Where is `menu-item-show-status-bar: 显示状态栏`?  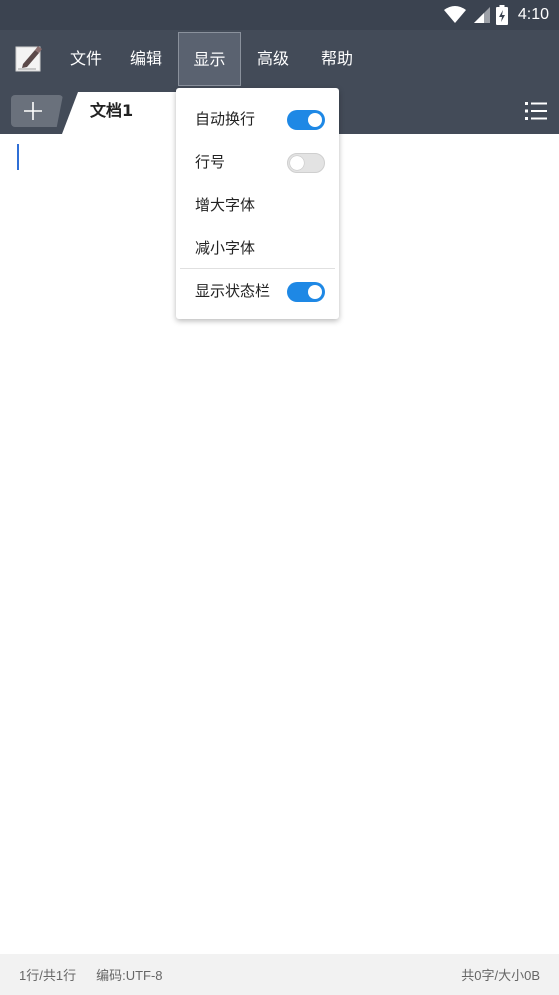
menu-item-show-status-bar: 显示状态栏 is located at coordinates (257, 291).